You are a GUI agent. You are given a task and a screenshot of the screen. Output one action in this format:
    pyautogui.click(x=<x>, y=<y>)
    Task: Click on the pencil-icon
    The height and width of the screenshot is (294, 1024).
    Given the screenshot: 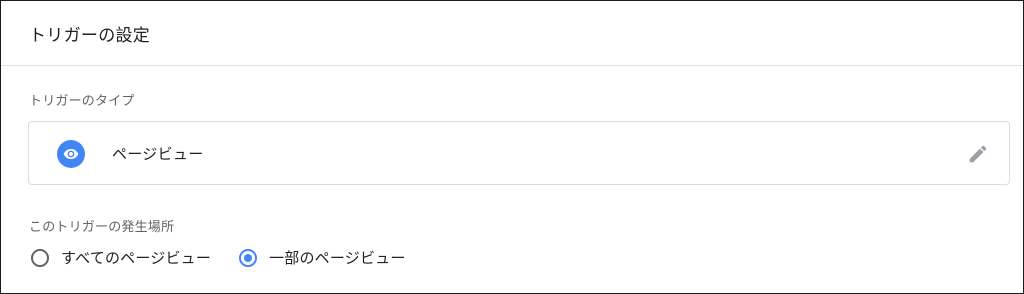 What is the action you would take?
    pyautogui.click(x=978, y=154)
    